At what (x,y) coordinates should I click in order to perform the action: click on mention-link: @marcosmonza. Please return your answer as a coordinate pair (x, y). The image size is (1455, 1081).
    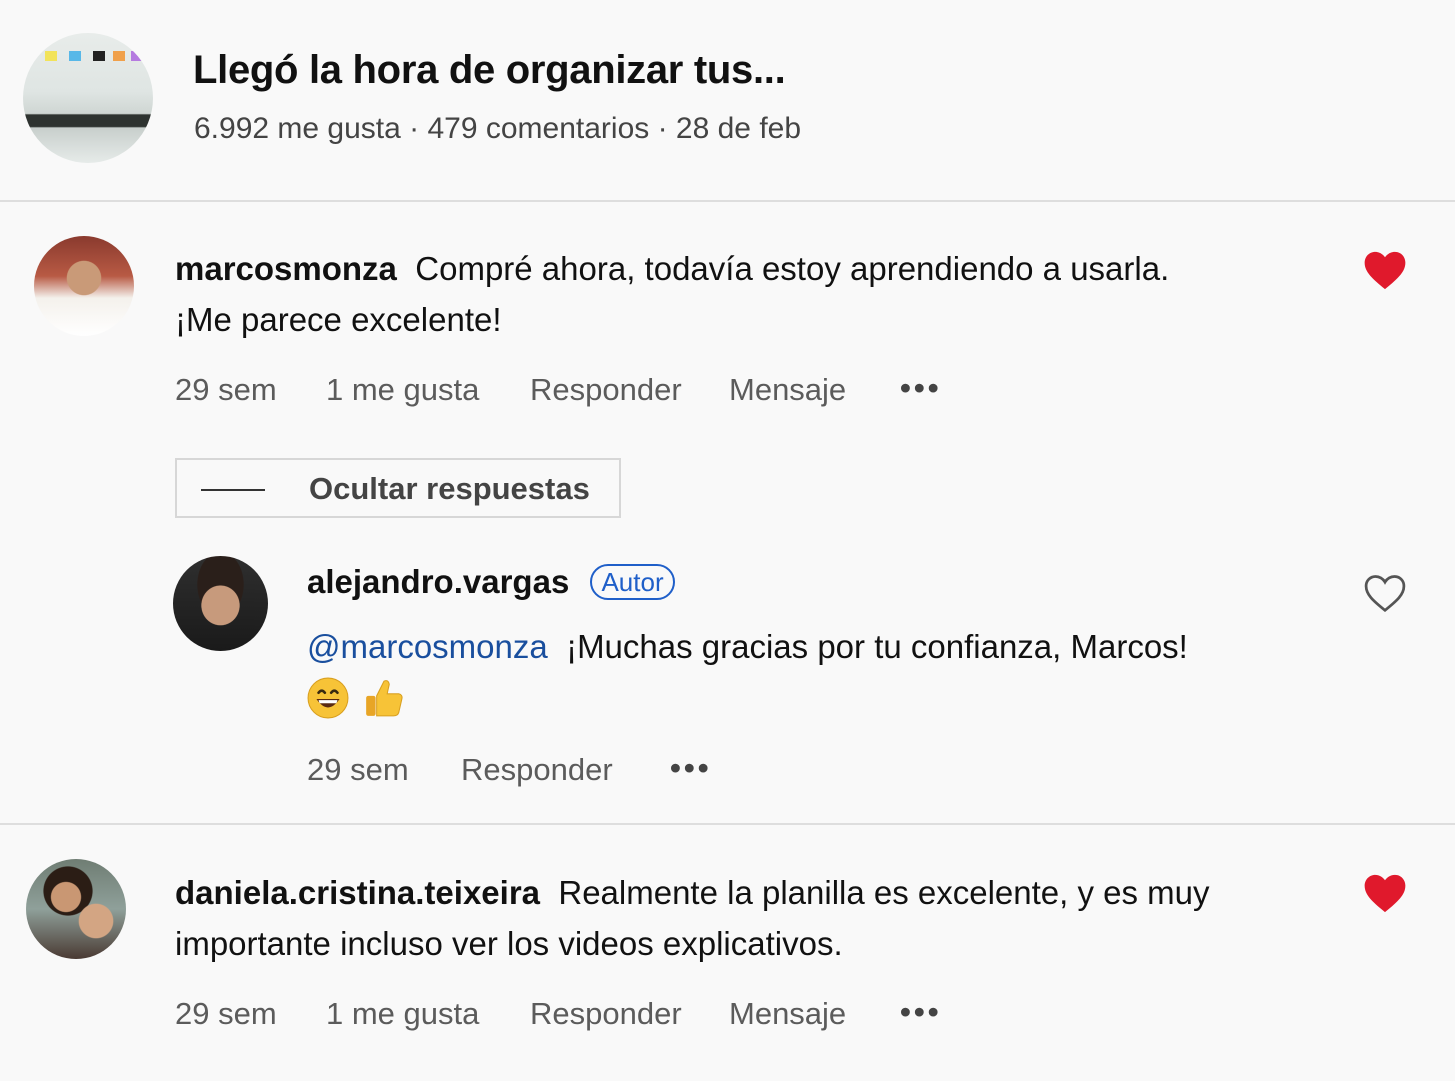
    Looking at the image, I should click on (427, 646).